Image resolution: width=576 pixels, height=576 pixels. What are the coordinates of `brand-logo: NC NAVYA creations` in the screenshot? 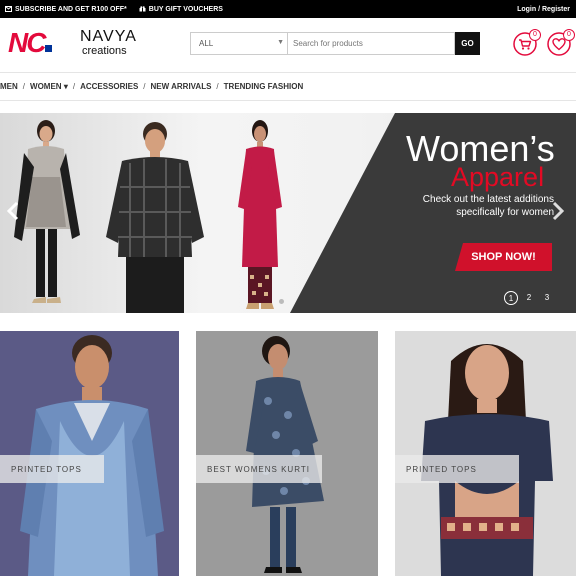 It's located at (78, 43).